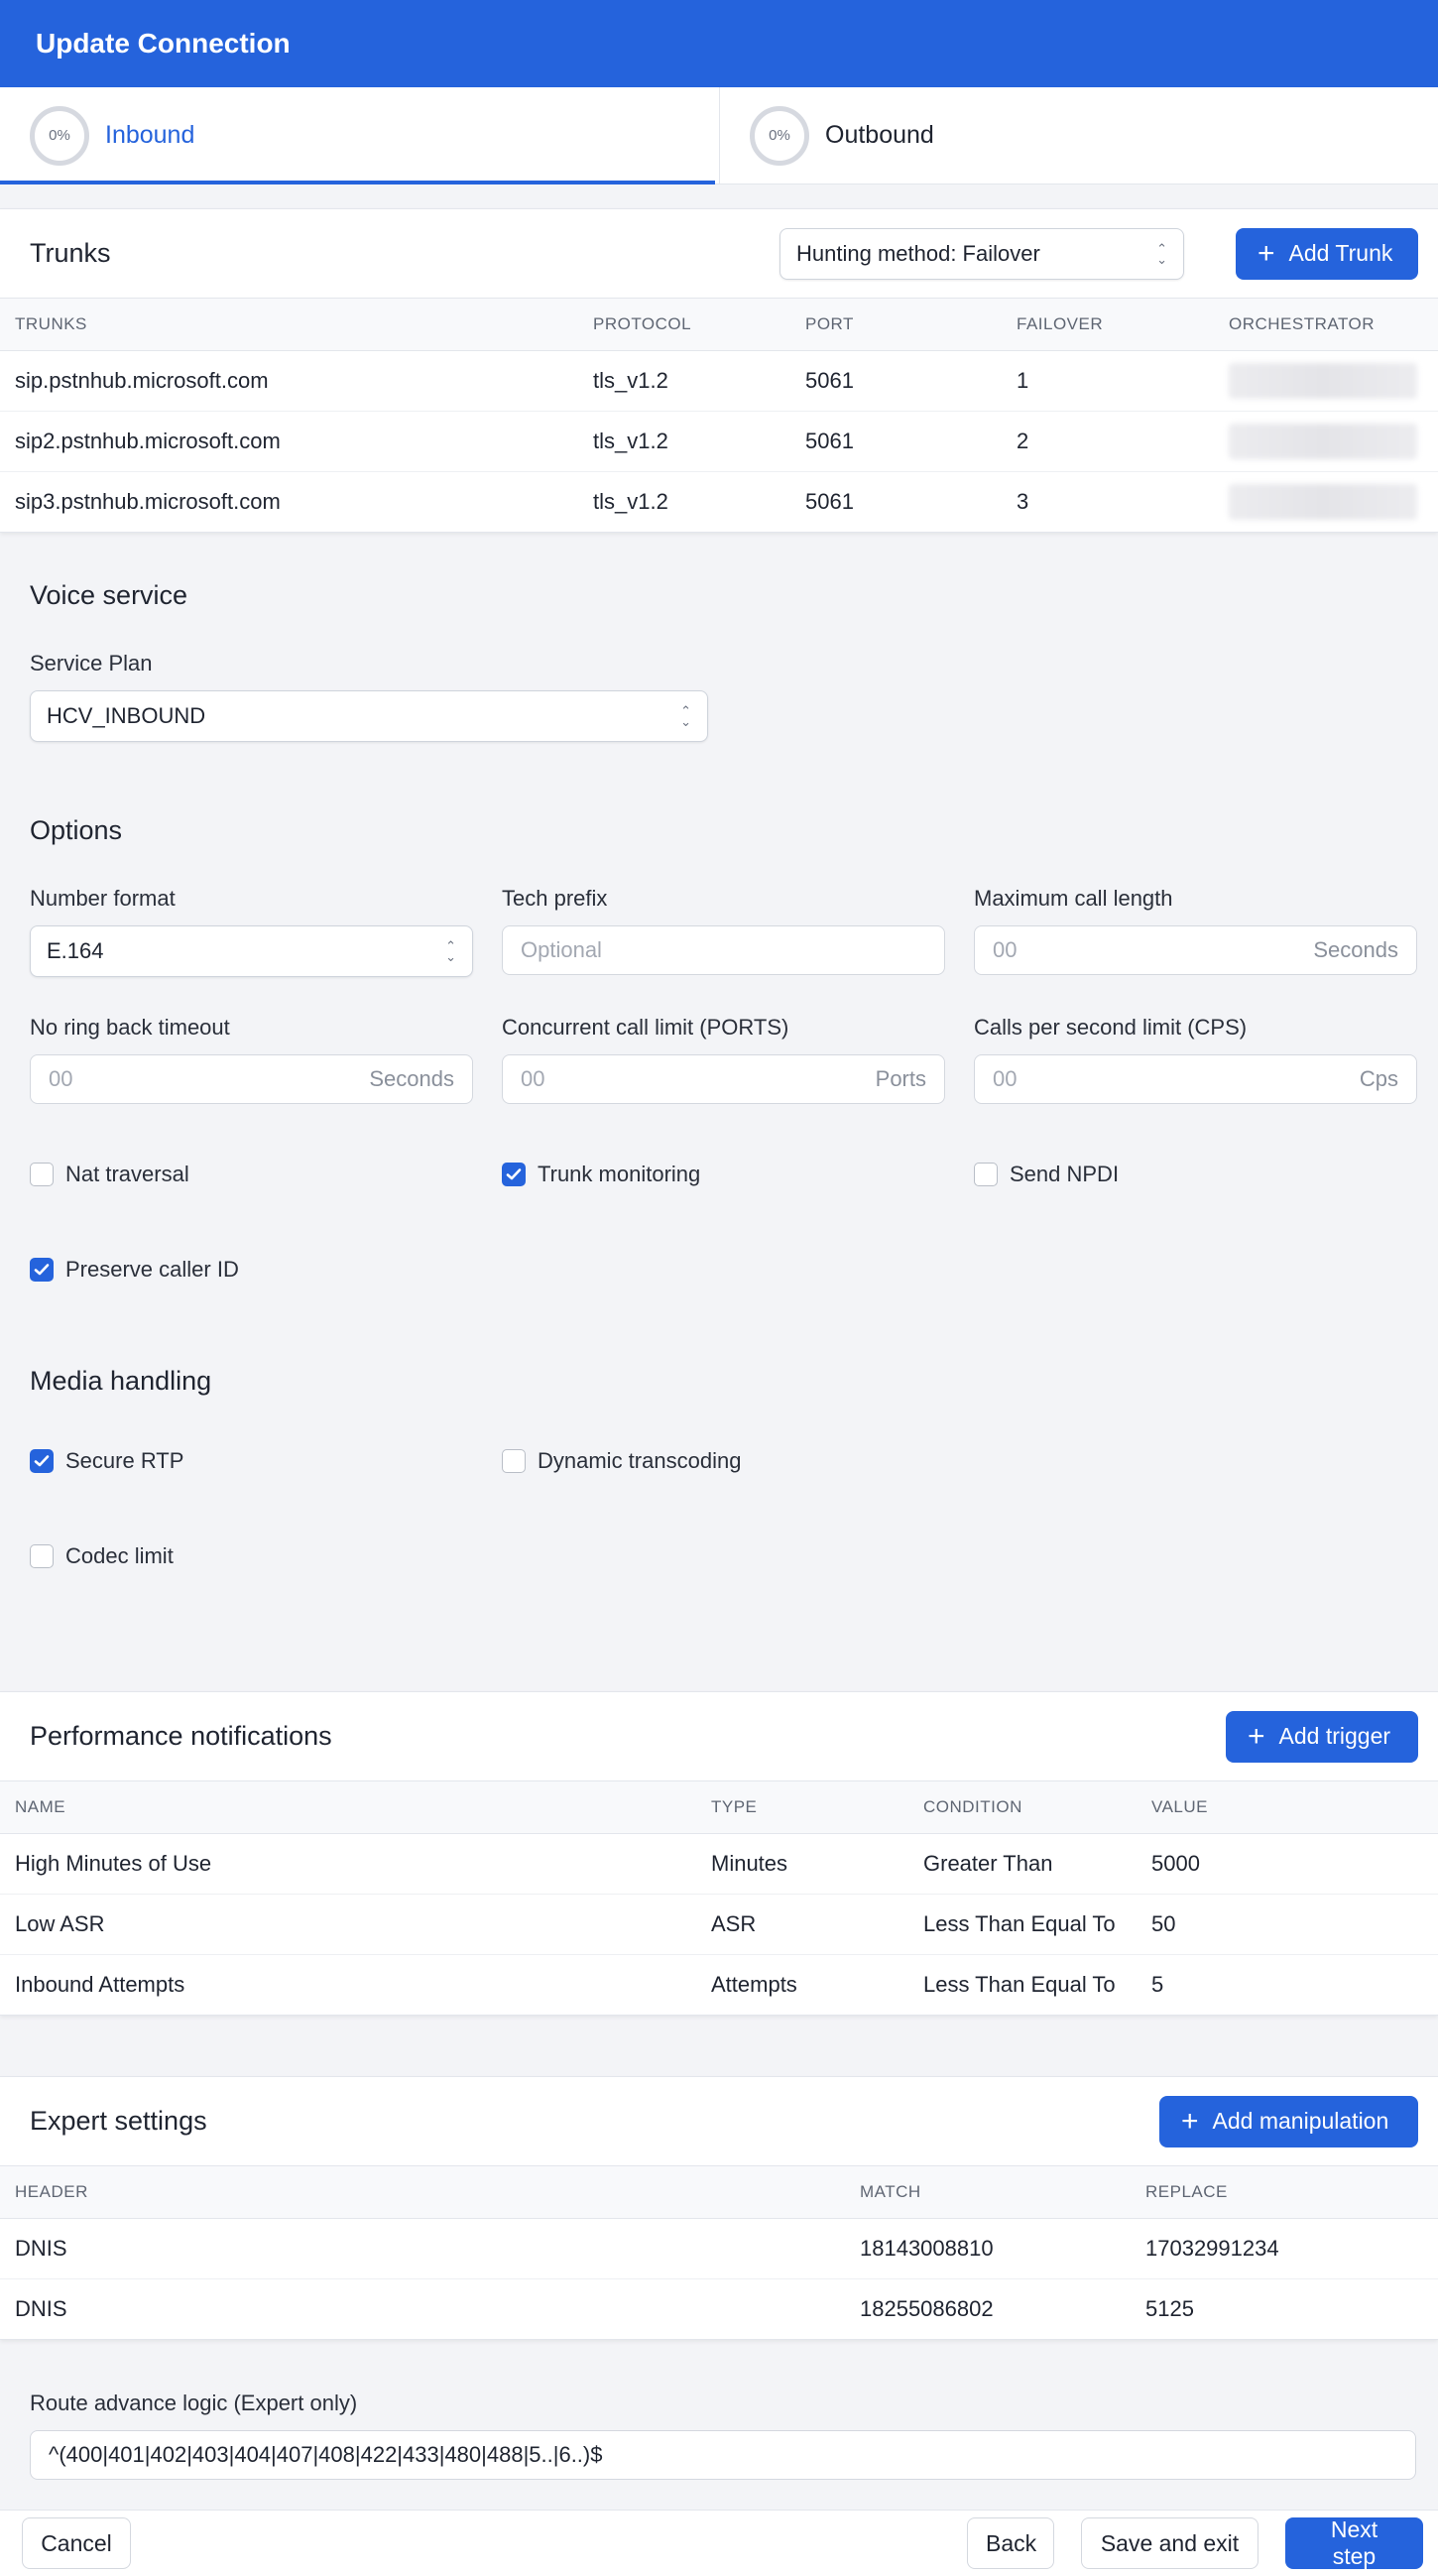  What do you see at coordinates (61, 1078) in the screenshot?
I see `no-ring-back-placeholder: 00` at bounding box center [61, 1078].